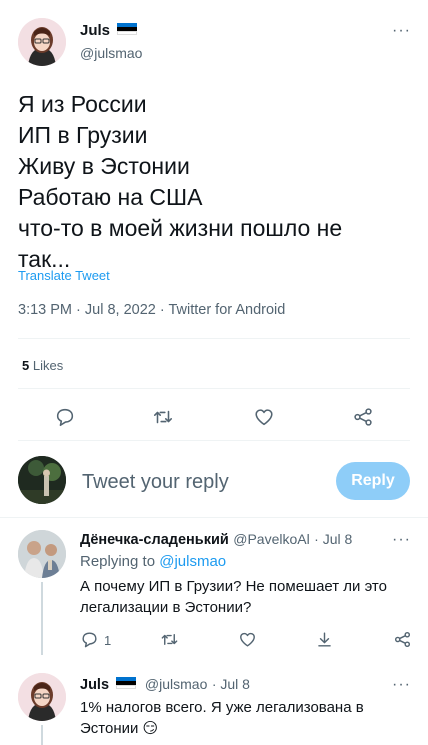 Image resolution: width=428 pixels, height=745 pixels. What do you see at coordinates (109, 728) in the screenshot?
I see `reply-text-segment: Эстонии` at bounding box center [109, 728].